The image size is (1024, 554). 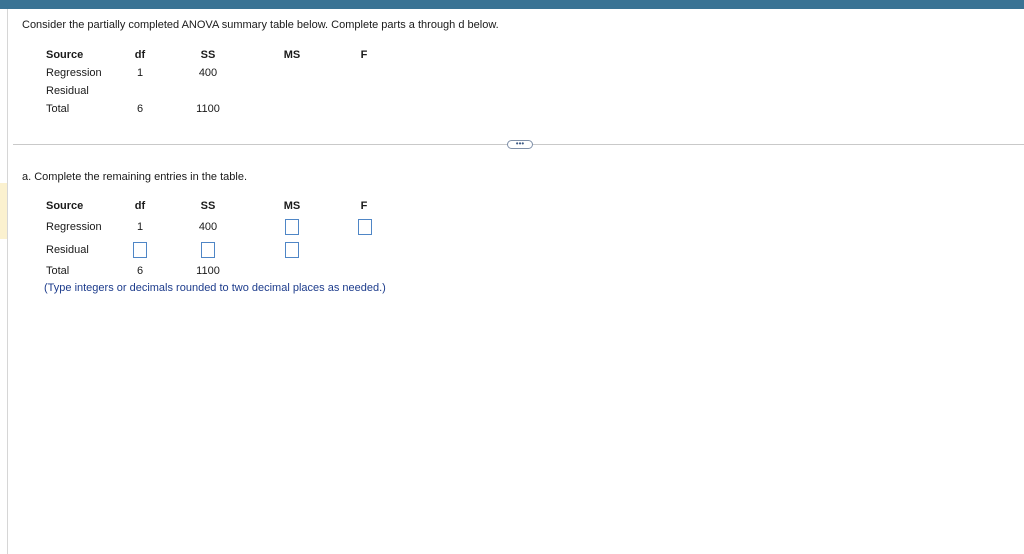 I want to click on part-a-header-ss: SS, so click(x=208, y=206).